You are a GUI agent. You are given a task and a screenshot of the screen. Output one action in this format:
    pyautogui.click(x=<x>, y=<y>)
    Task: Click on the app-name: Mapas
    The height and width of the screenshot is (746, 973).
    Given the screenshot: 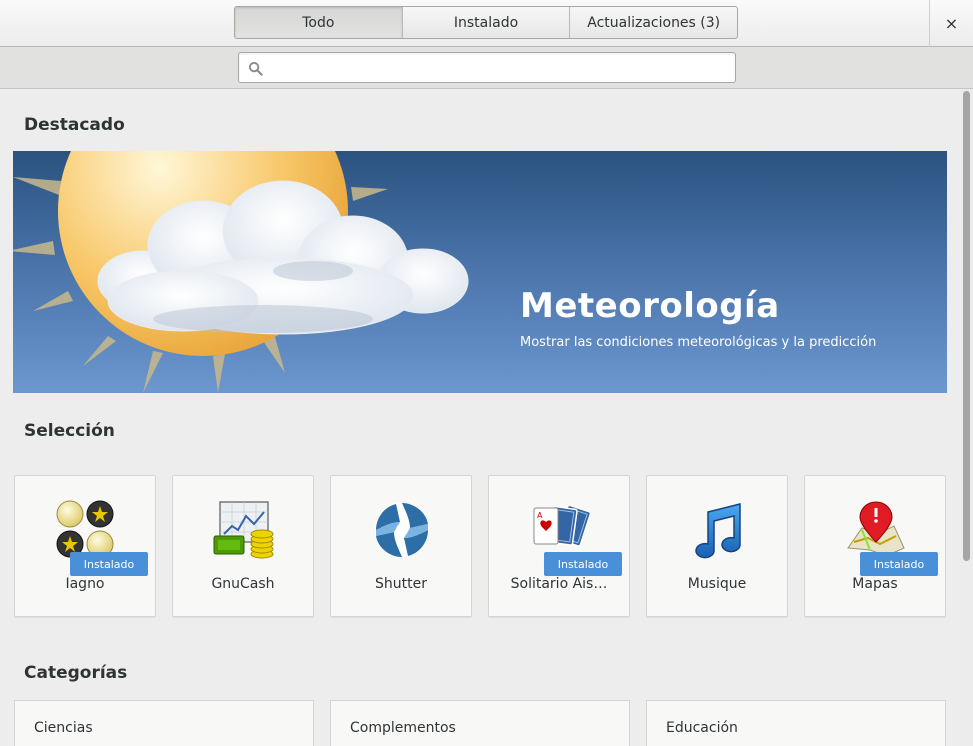 What is the action you would take?
    pyautogui.click(x=875, y=584)
    